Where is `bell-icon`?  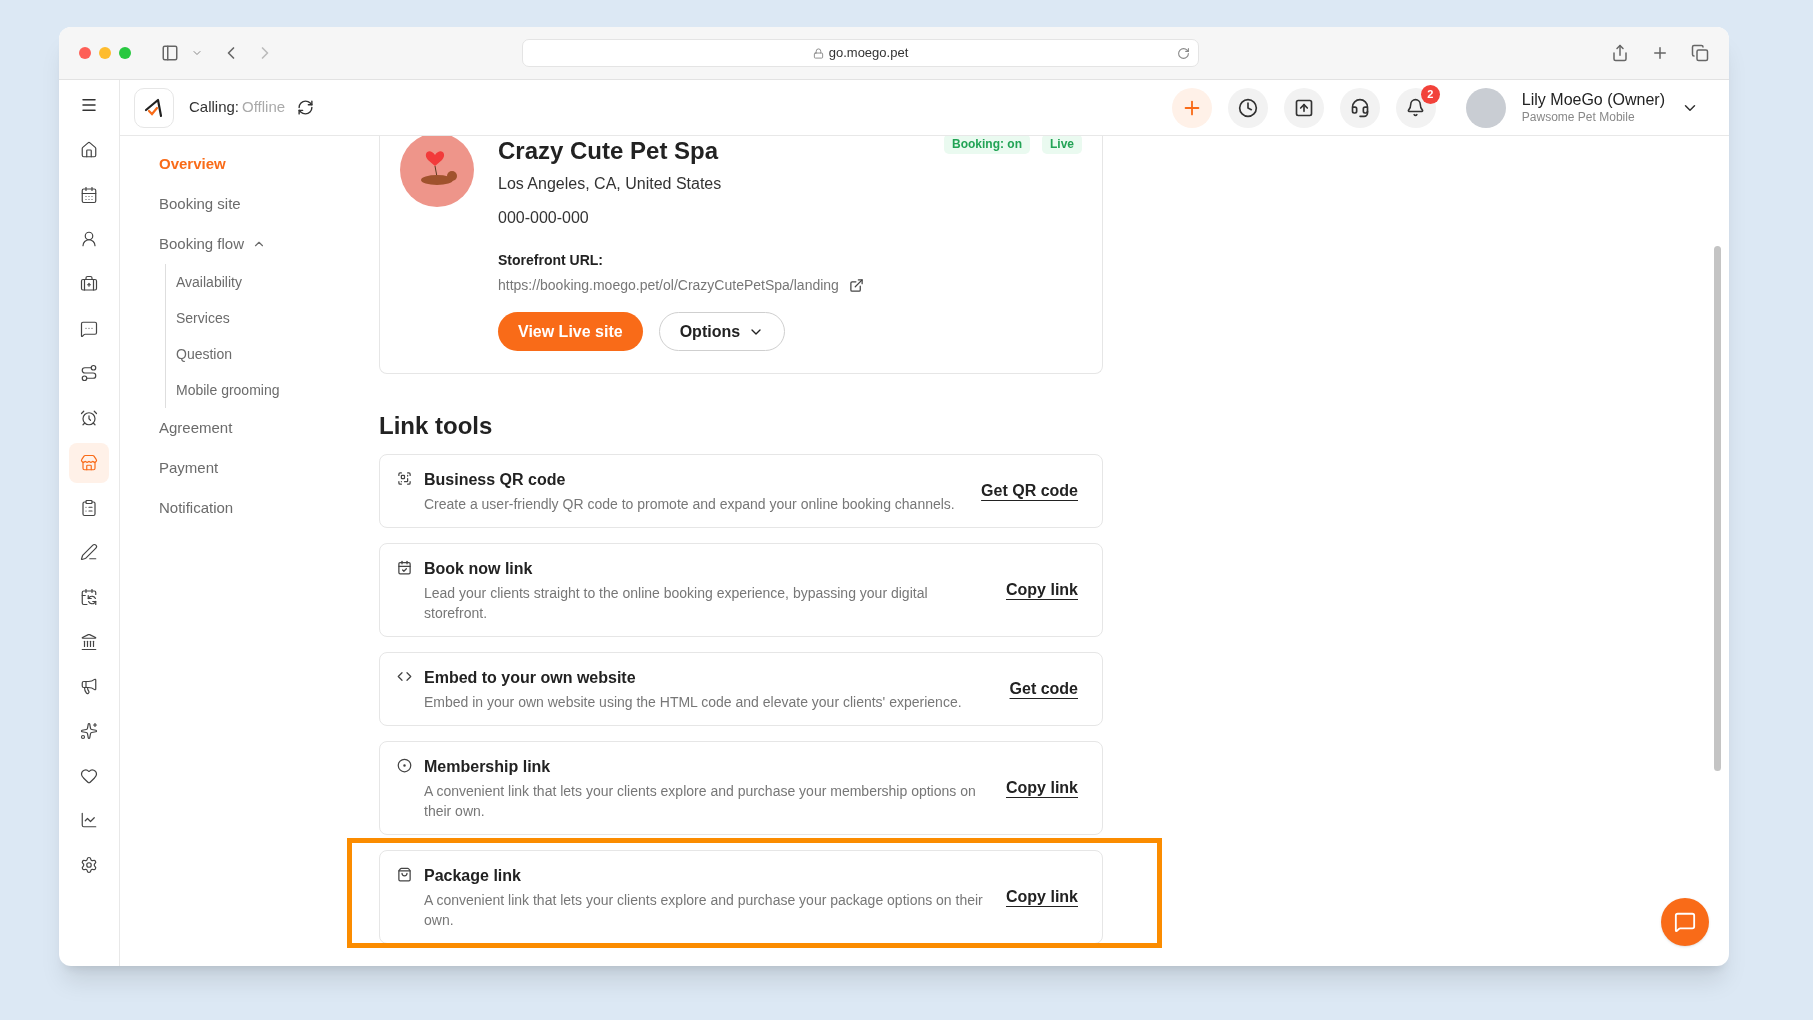
bell-icon is located at coordinates (1416, 107).